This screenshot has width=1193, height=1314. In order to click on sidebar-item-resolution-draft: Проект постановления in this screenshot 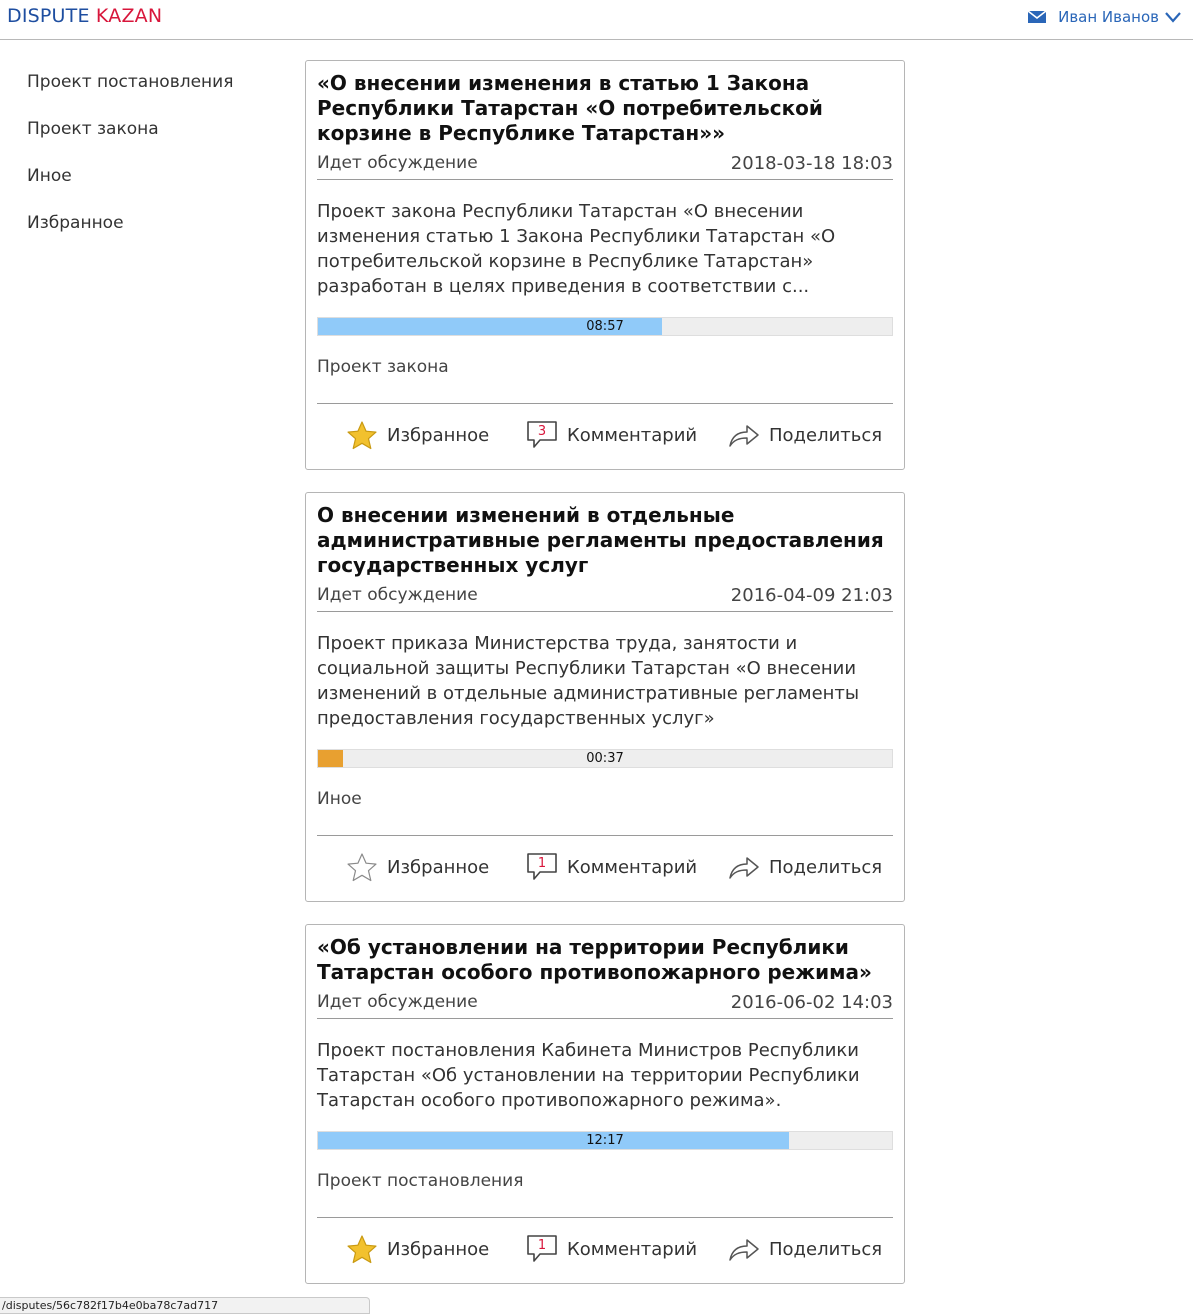, I will do `click(130, 89)`.